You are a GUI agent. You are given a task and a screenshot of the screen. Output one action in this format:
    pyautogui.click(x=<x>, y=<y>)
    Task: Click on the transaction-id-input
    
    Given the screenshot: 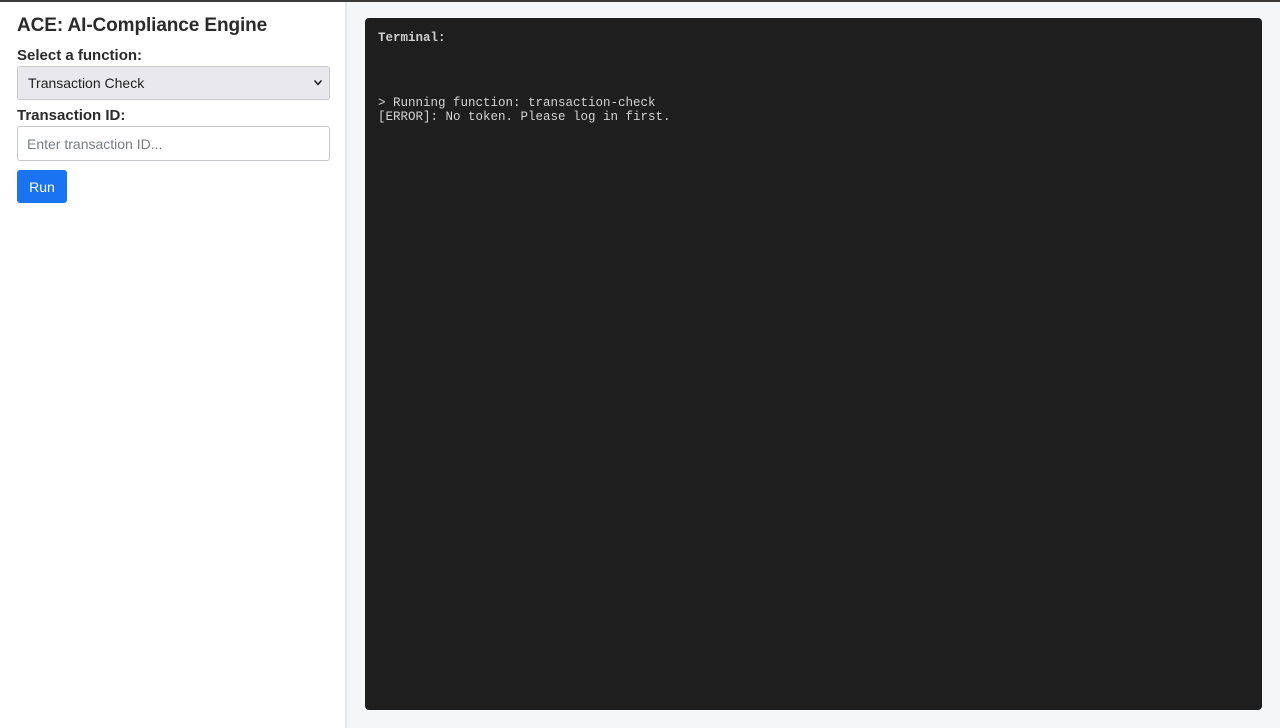 What is the action you would take?
    pyautogui.click(x=173, y=143)
    